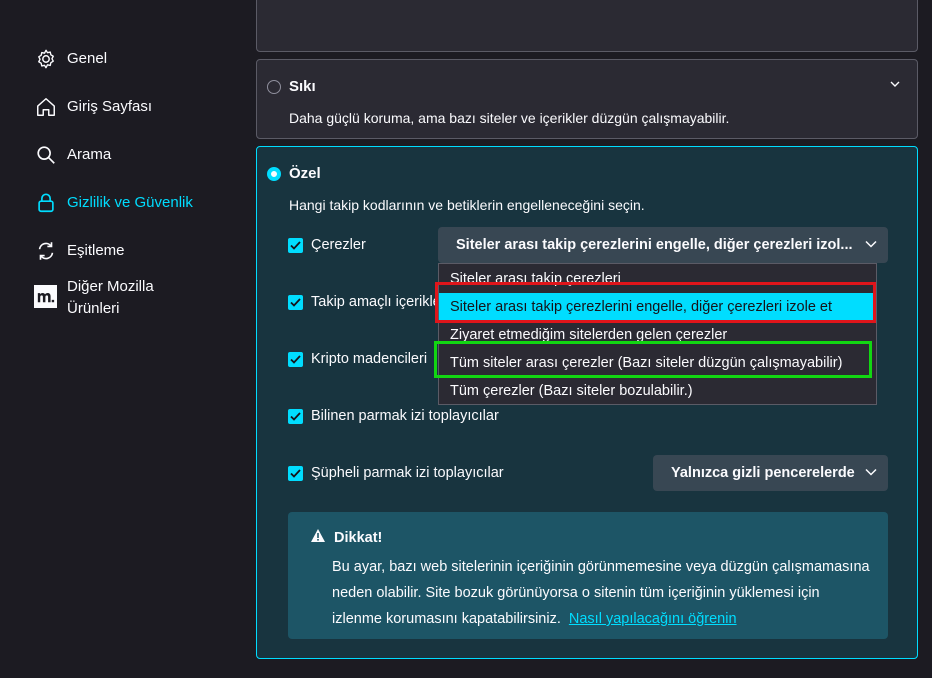 The image size is (932, 678). I want to click on cookies-row: Çerezler, so click(327, 245).